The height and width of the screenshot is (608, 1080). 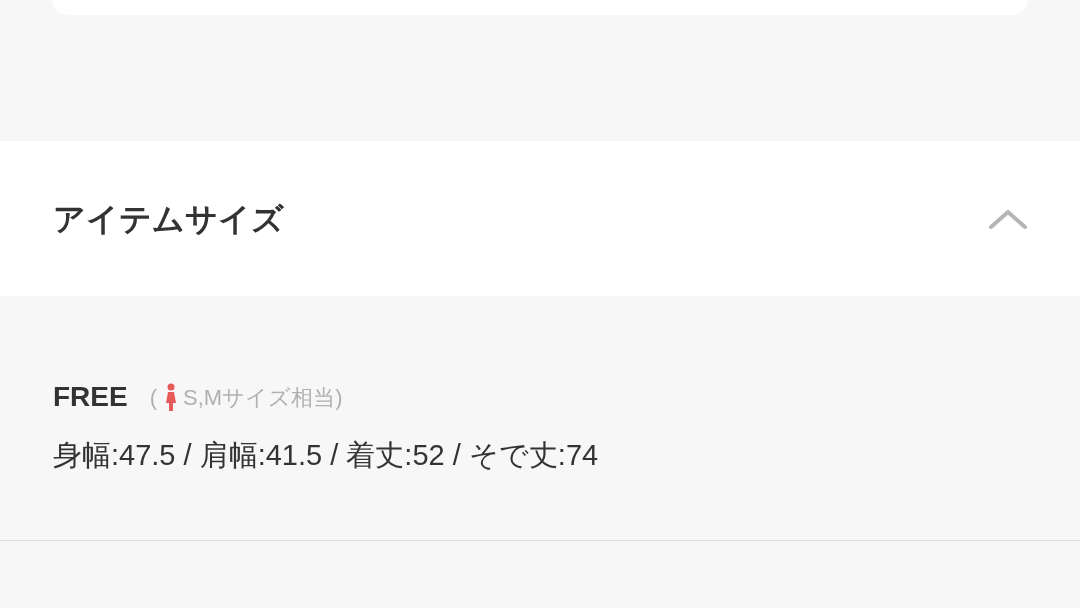 I want to click on section-title: アイテムサイズ, so click(x=168, y=219).